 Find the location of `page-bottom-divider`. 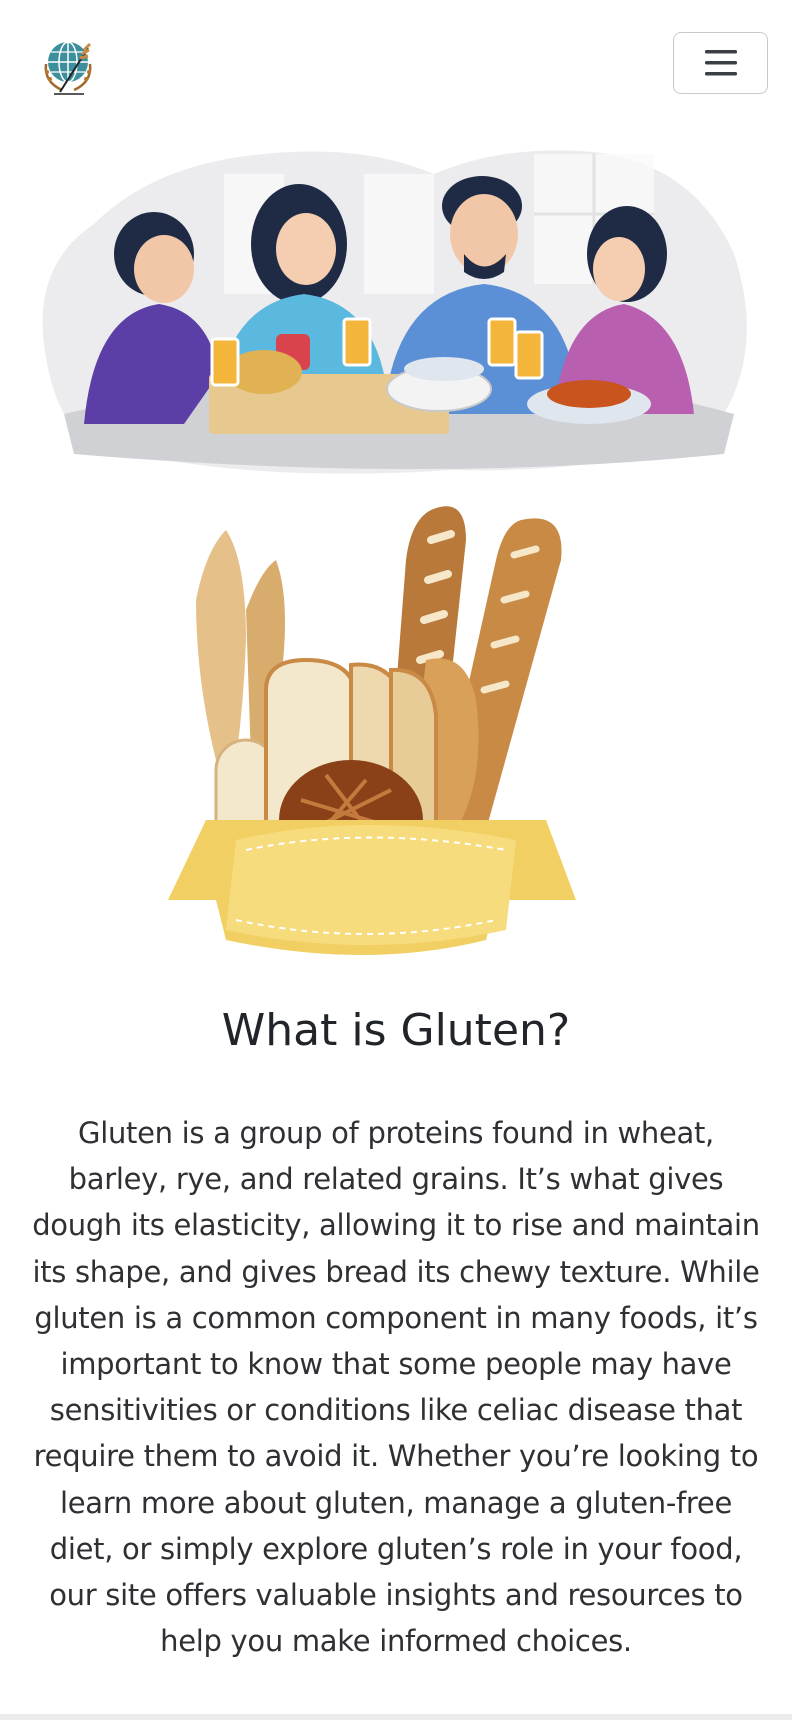

page-bottom-divider is located at coordinates (396, 1717).